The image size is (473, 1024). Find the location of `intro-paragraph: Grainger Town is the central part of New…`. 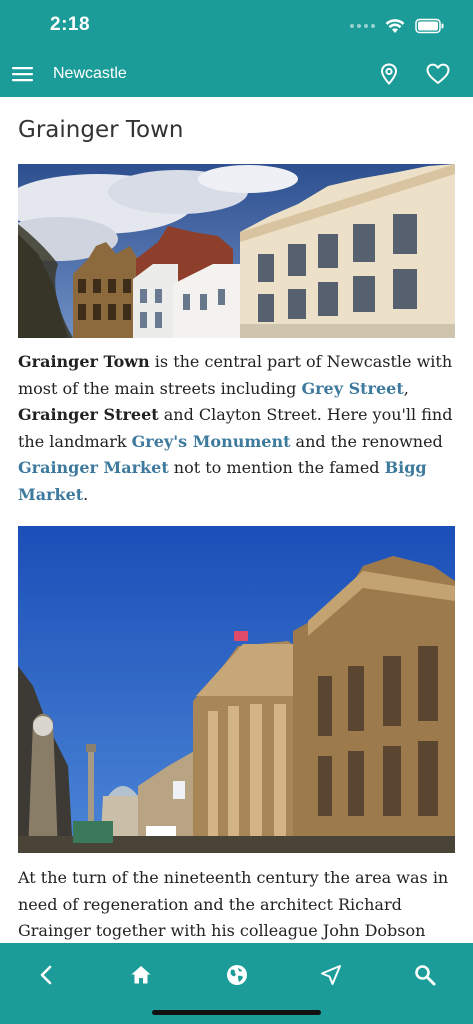

intro-paragraph: Grainger Town is the central part of New… is located at coordinates (235, 428).